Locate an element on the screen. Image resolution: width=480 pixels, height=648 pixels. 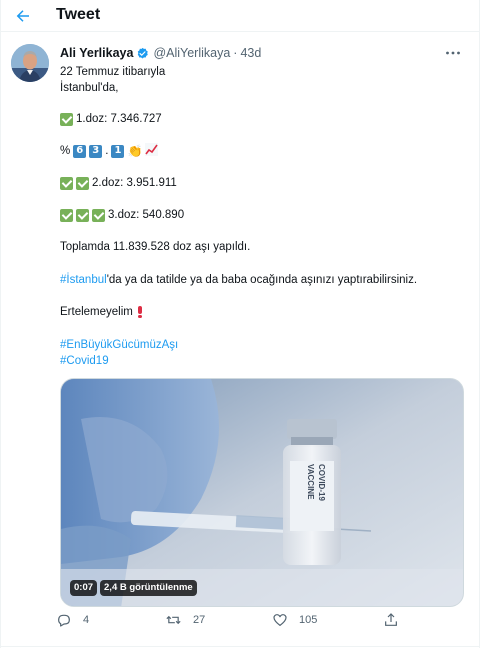
dose2-line: 2.doz: 3.951.911 is located at coordinates (118, 183).